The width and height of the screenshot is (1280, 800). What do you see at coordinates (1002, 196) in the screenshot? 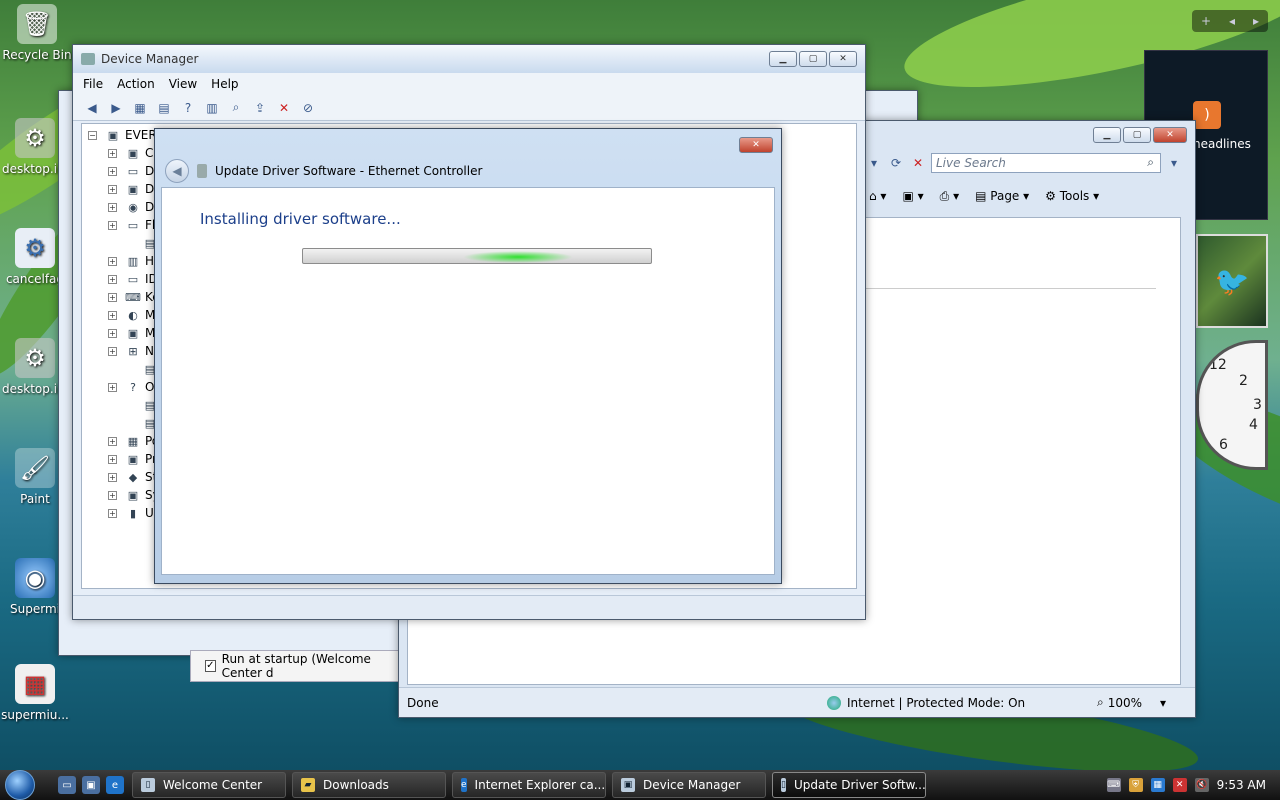
I see `page-menu: ▤ Page ▾` at bounding box center [1002, 196].